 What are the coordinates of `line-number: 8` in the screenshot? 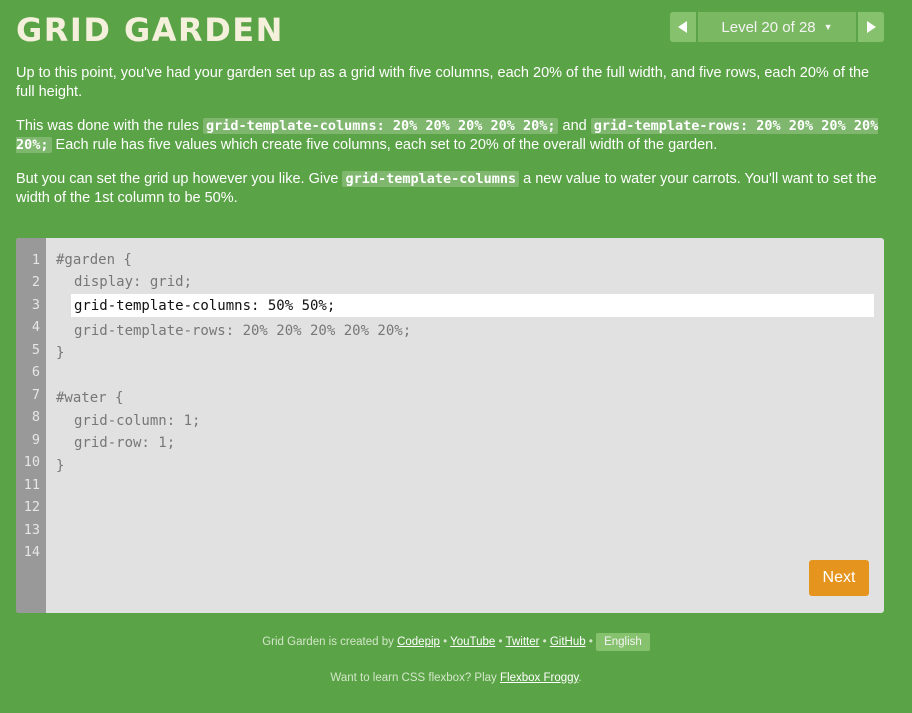 It's located at (35, 417).